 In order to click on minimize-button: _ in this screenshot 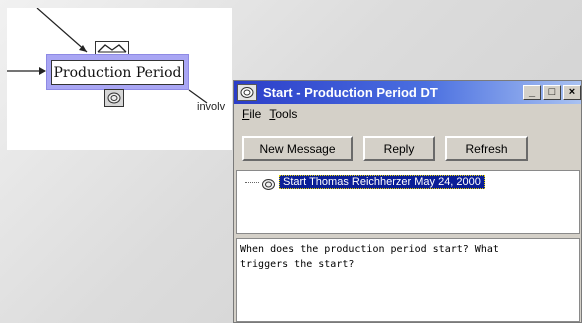, I will do `click(532, 92)`.